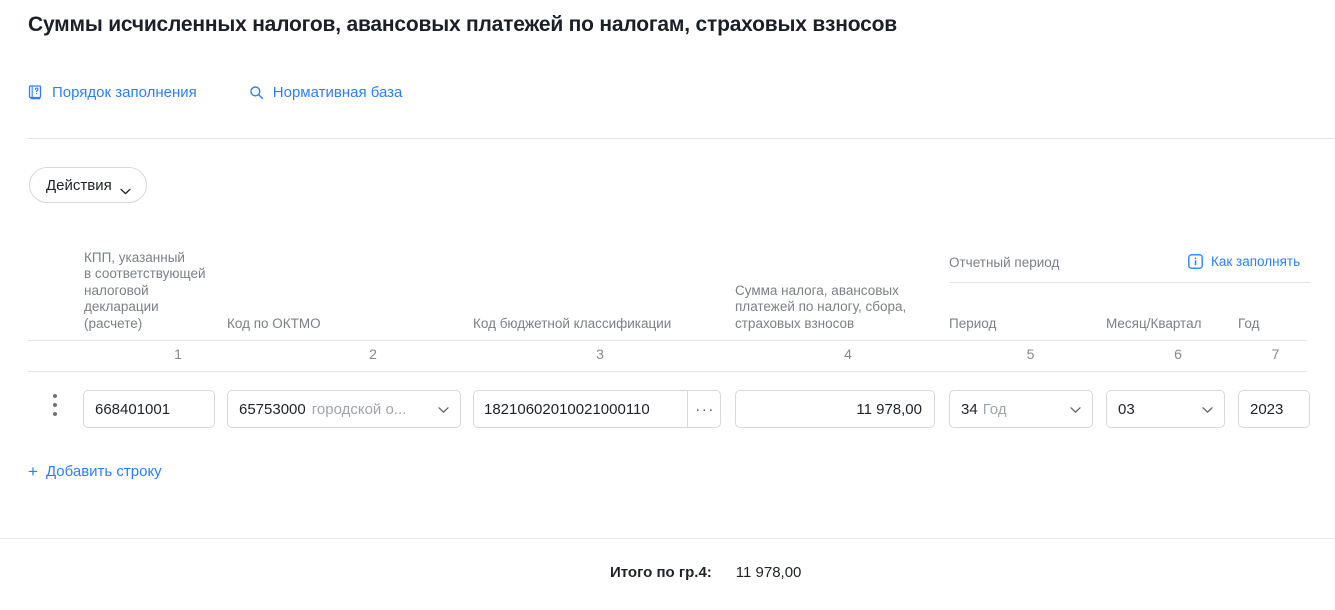 The width and height of the screenshot is (1335, 610). What do you see at coordinates (848, 354) in the screenshot?
I see `column-number: 4` at bounding box center [848, 354].